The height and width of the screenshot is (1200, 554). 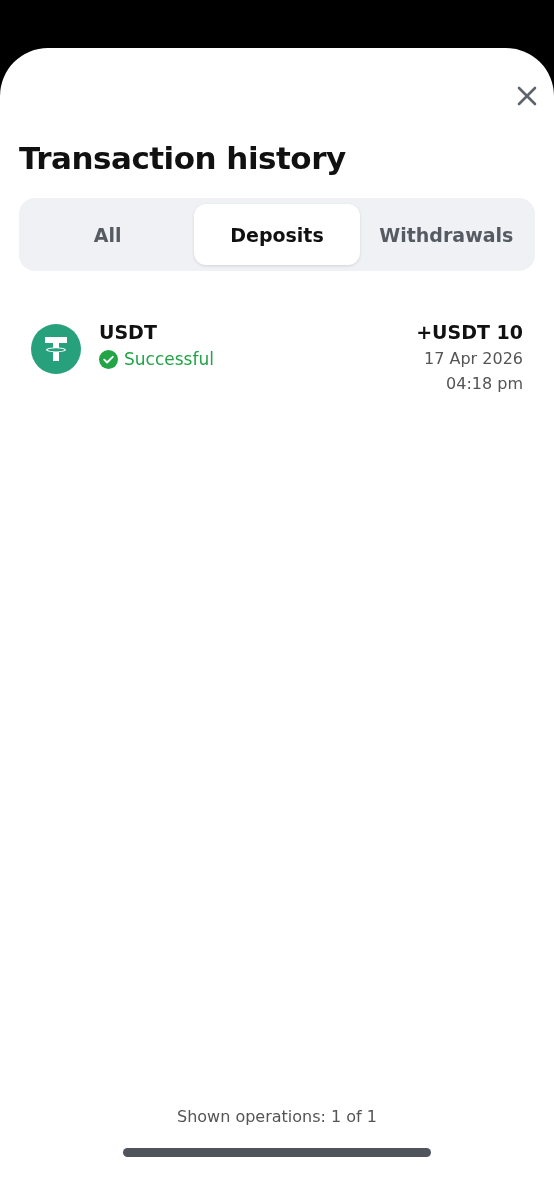 I want to click on amount: +USDT 10, so click(x=469, y=332).